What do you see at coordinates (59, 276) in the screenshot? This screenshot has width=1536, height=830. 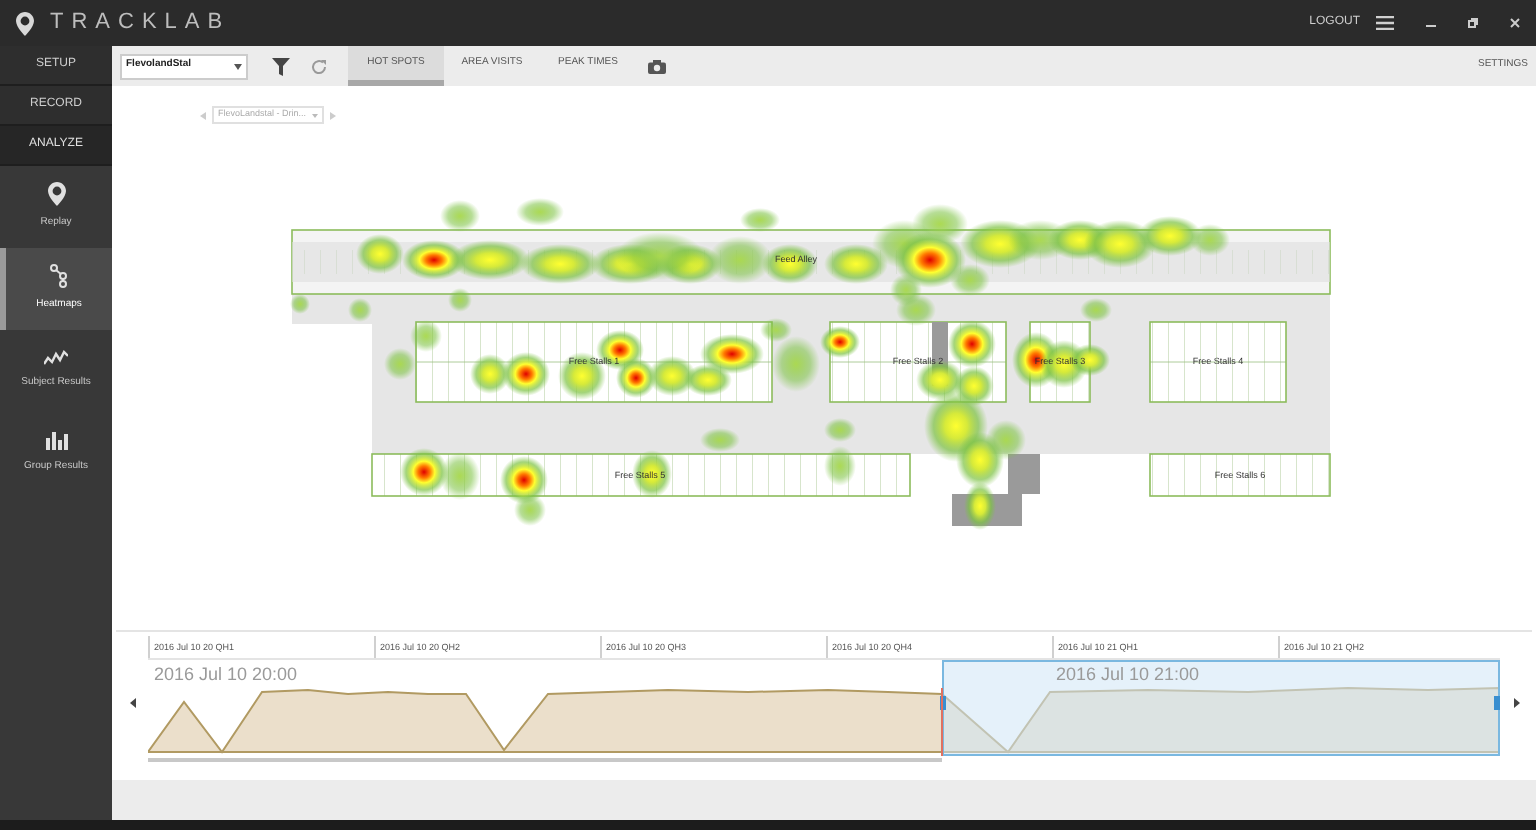 I see `connected-nodes-icon` at bounding box center [59, 276].